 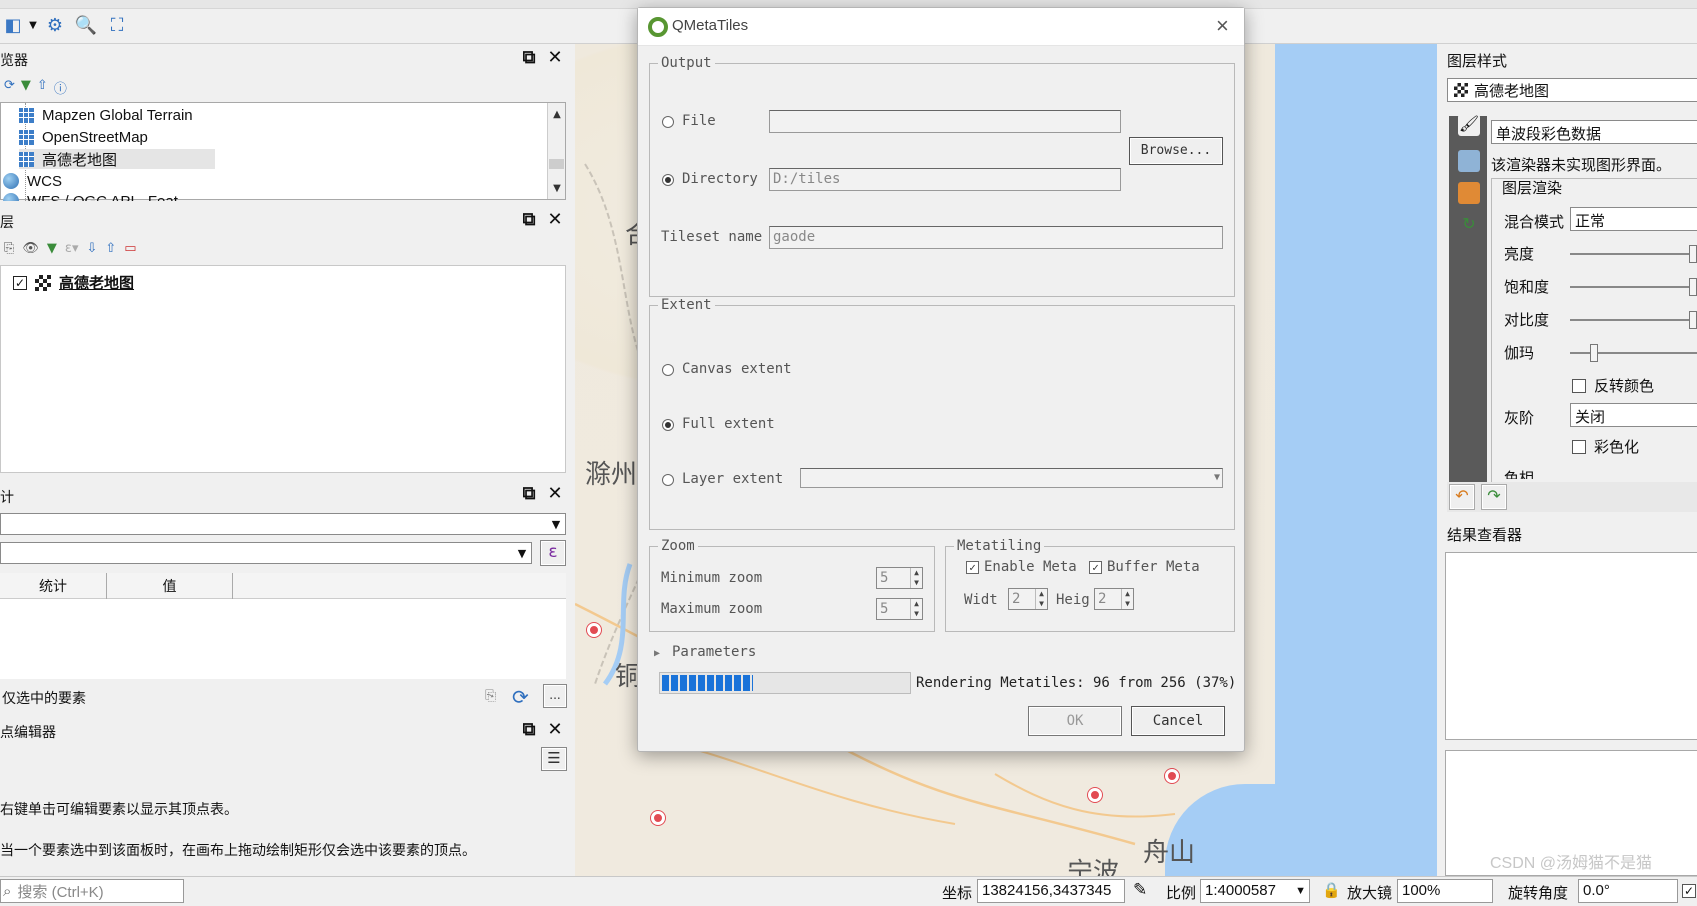 I want to click on tileset-name-input: gaode, so click(x=996, y=237).